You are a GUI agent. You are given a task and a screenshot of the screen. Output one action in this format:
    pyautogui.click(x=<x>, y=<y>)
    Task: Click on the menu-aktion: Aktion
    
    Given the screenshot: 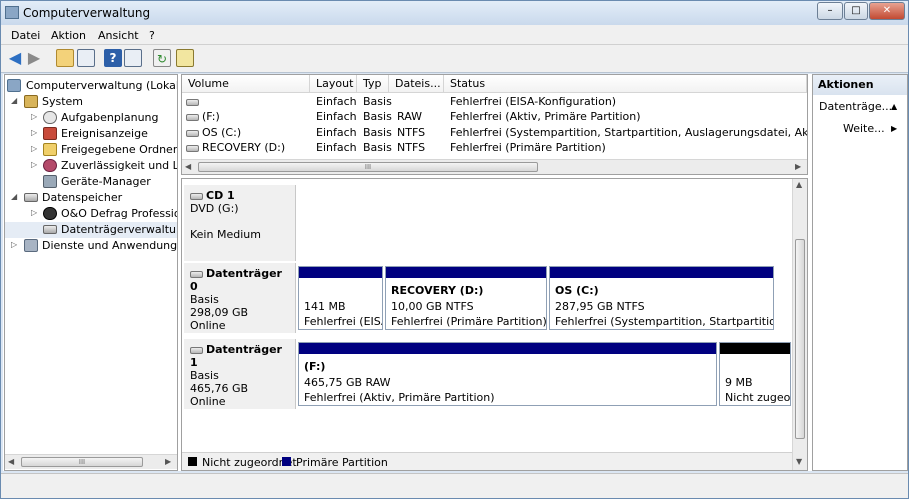 What is the action you would take?
    pyautogui.click(x=68, y=35)
    